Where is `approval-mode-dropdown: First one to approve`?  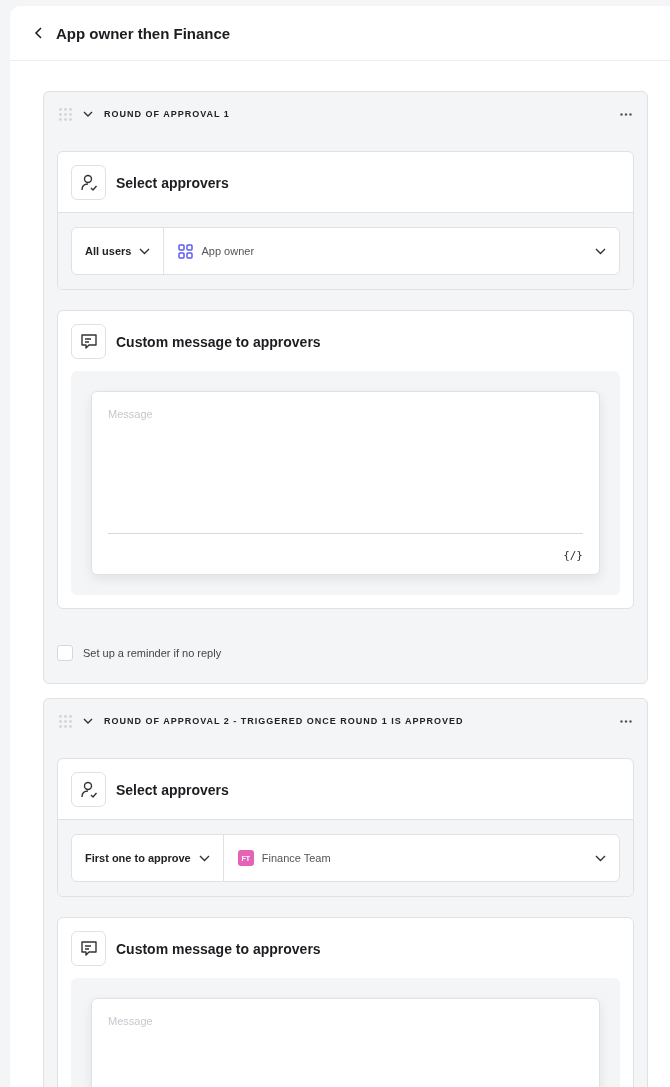
approval-mode-dropdown: First one to approve is located at coordinates (148, 858).